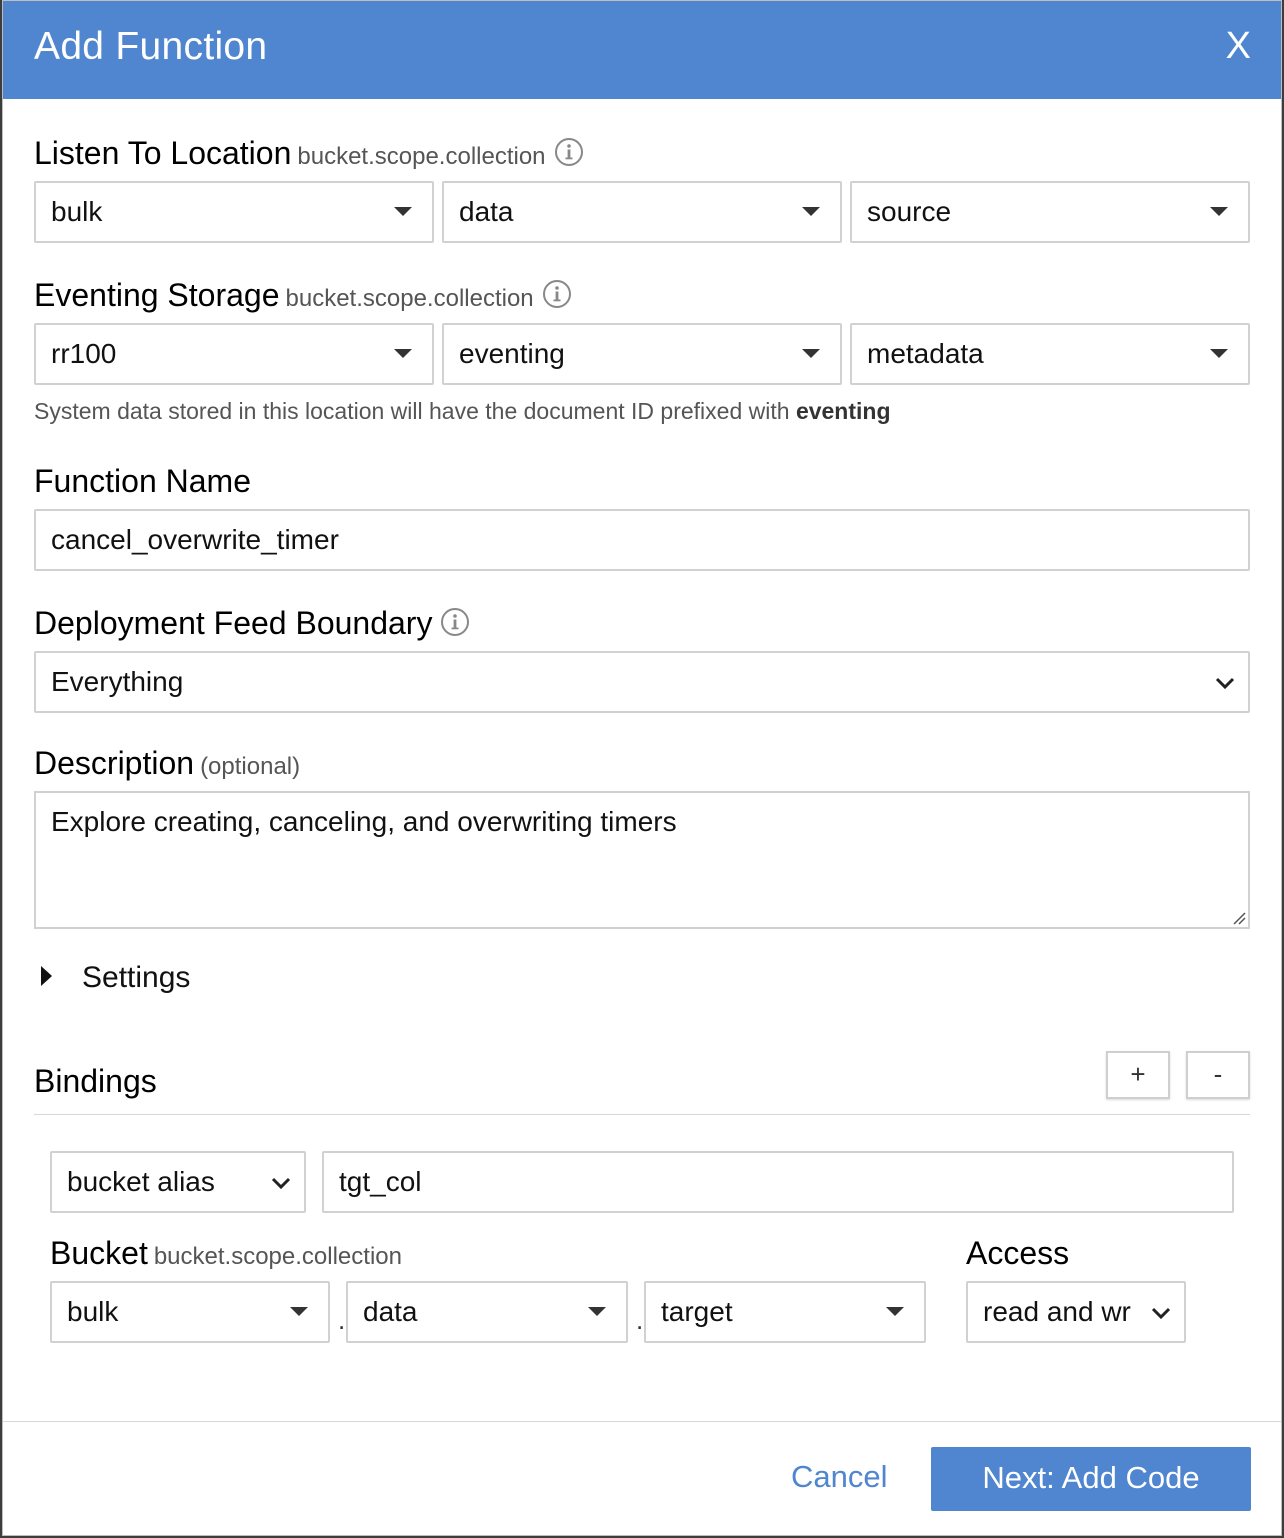  Describe the element at coordinates (190, 1312) in the screenshot. I see `binding-bucket-select: bulk` at that location.